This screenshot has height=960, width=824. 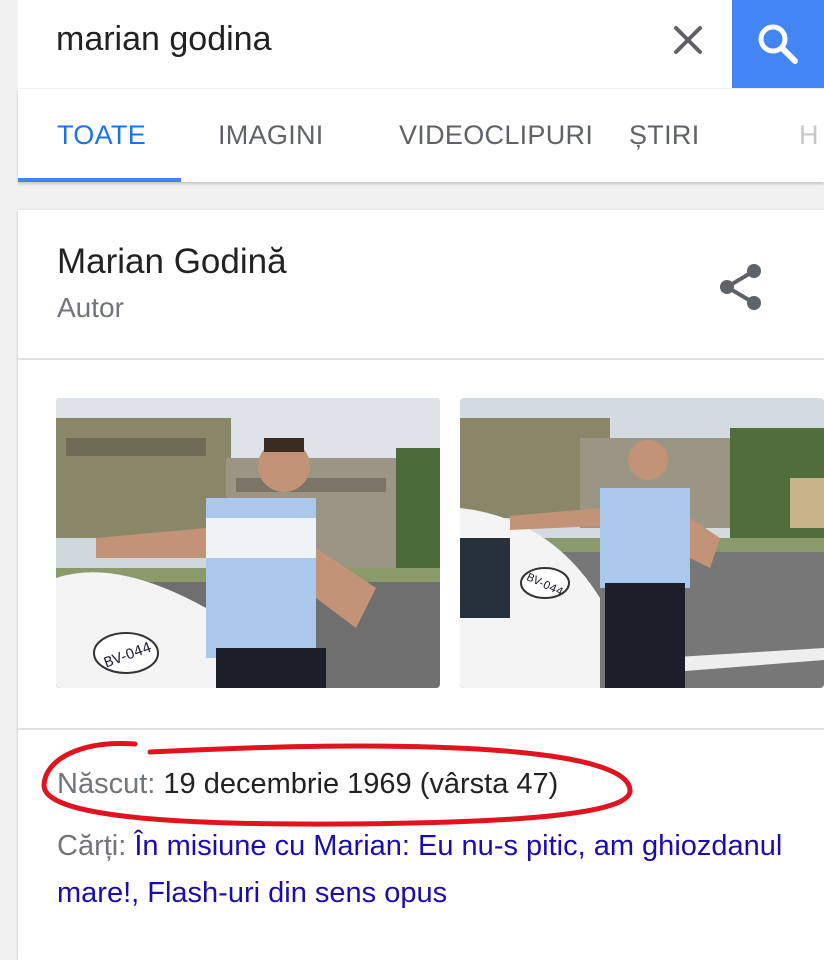 I want to click on search-icon, so click(x=778, y=44).